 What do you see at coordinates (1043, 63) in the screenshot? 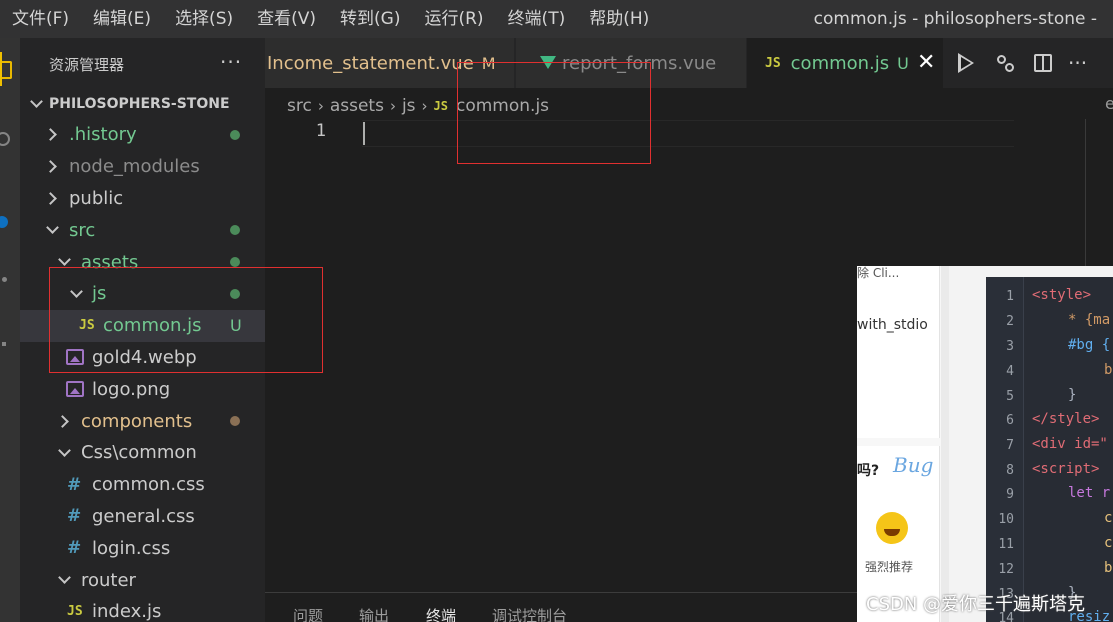
I see `split-editor-icon` at bounding box center [1043, 63].